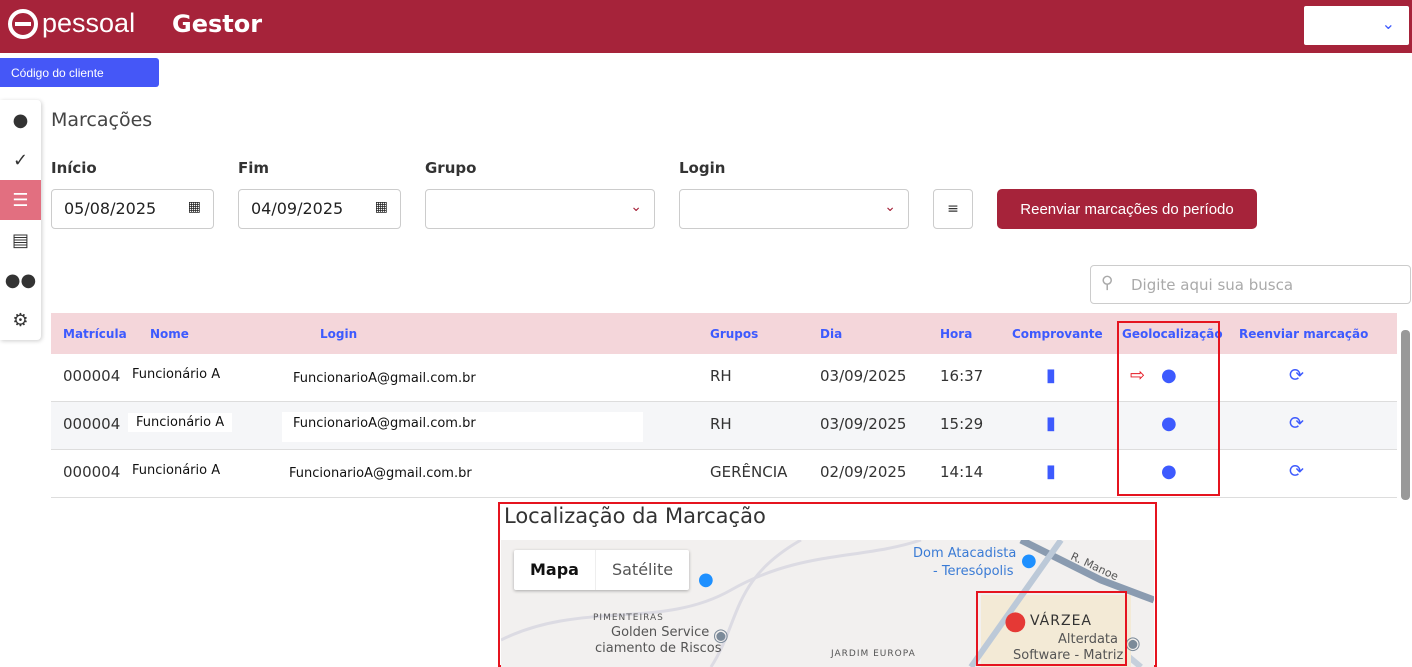 This screenshot has width=1412, height=667. I want to click on sidebar-item-tasks: ✓, so click(20, 160).